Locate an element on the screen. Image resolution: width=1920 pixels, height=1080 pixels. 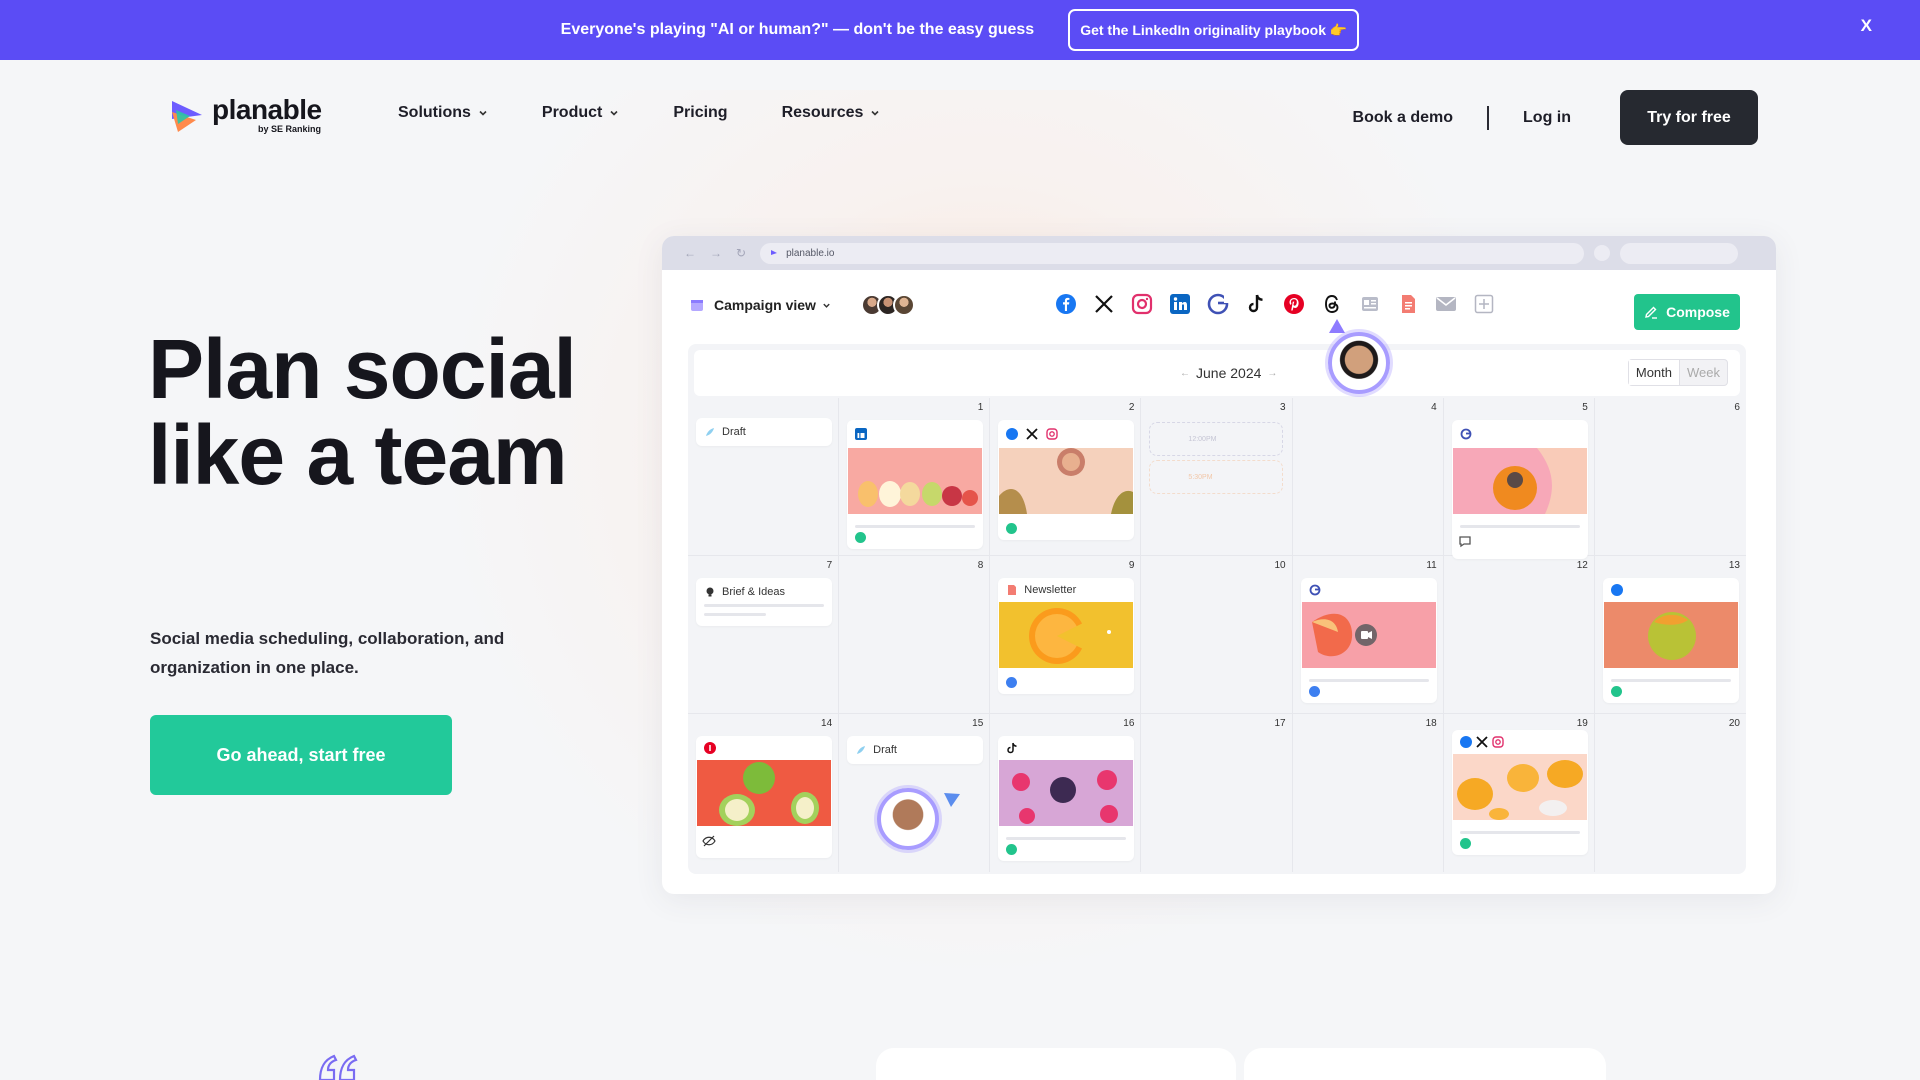
tiktok-icon is located at coordinates (1256, 304).